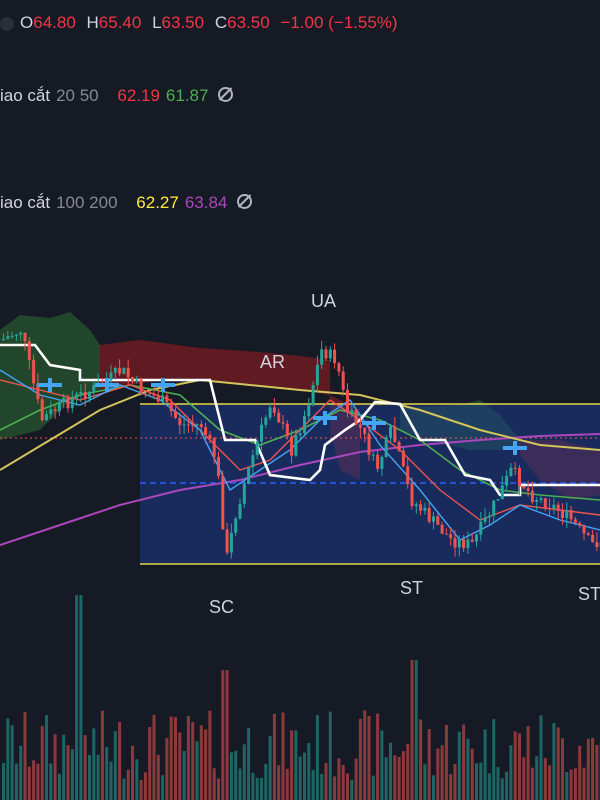 The width and height of the screenshot is (600, 800). I want to click on label-sc: SC, so click(221, 607).